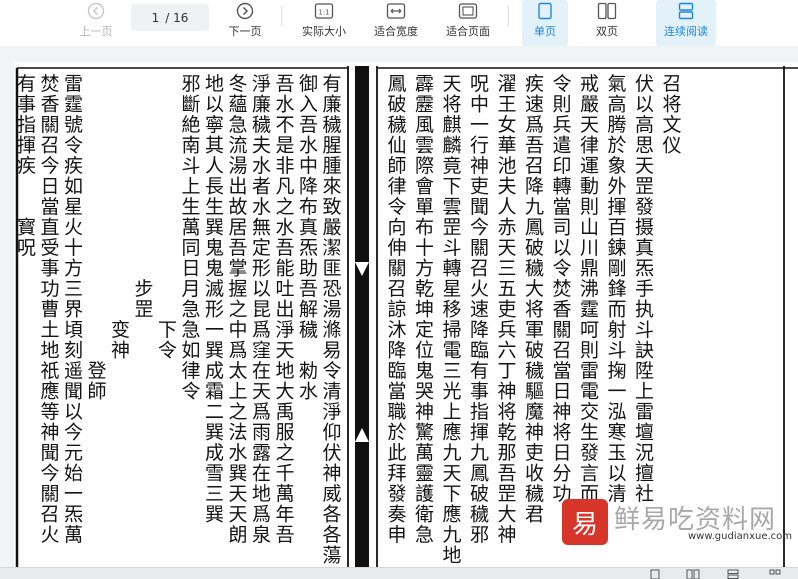 The height and width of the screenshot is (579, 798). What do you see at coordinates (261, 309) in the screenshot?
I see `left-page-text-column: 淨廉穢夫水者水無定形以昆爲窪在天爲雨露在地爲泉` at bounding box center [261, 309].